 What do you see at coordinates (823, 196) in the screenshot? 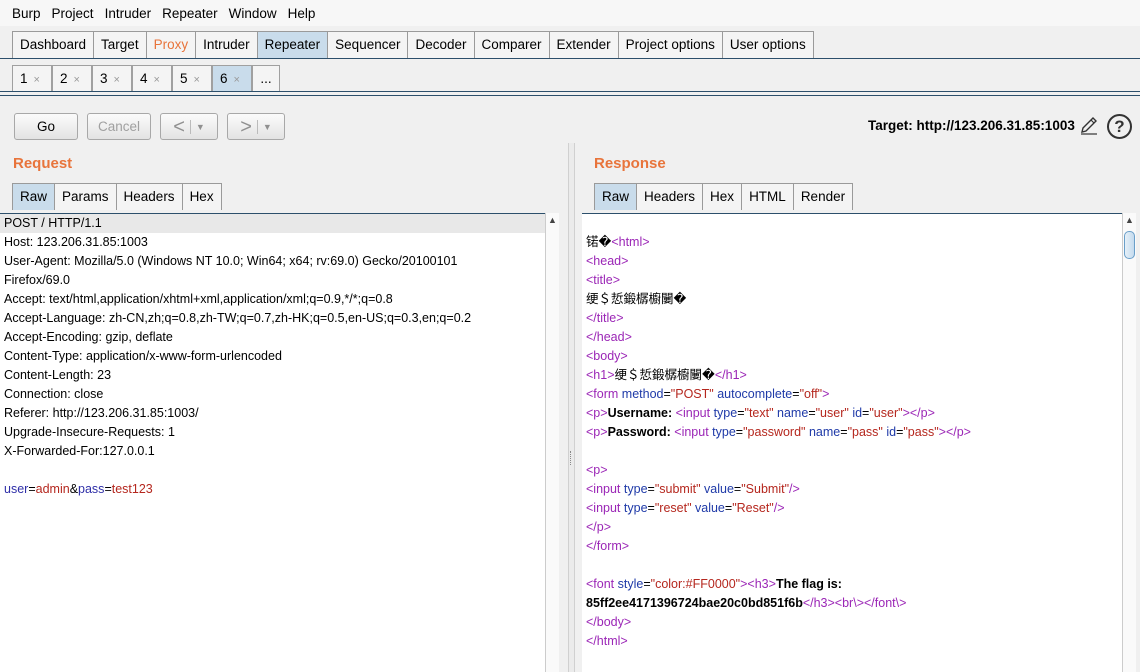
I see `response-tab-render: Render` at bounding box center [823, 196].